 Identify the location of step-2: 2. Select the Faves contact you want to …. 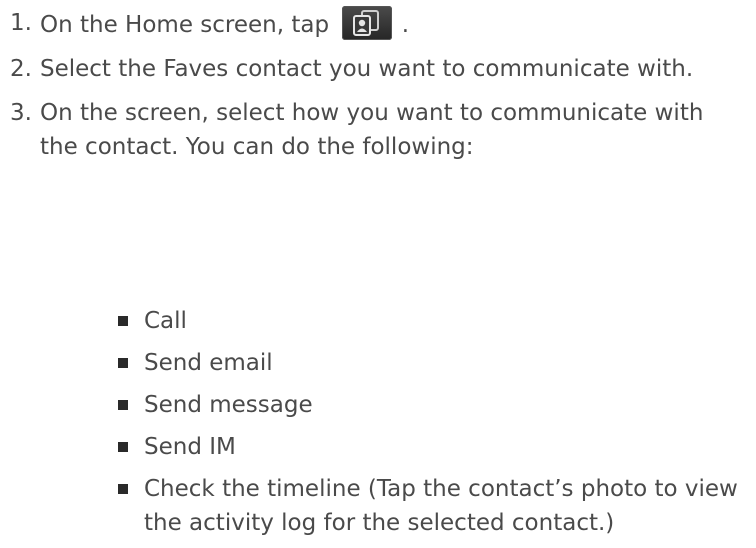
(375, 69).